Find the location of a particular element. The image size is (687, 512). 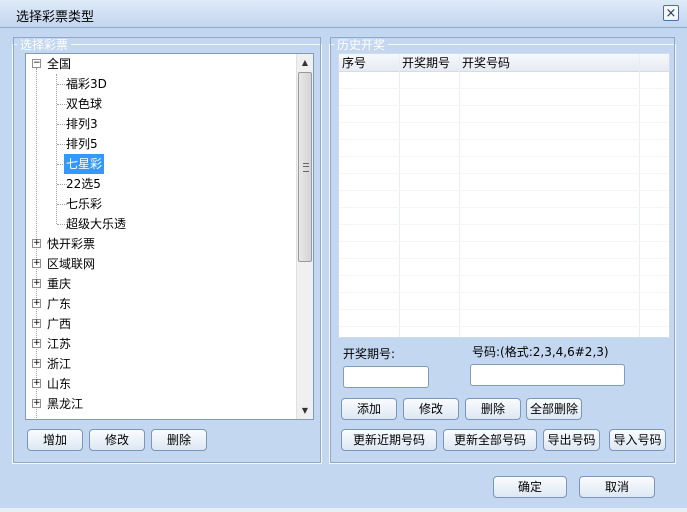

update-all-button: 更新全部号码 is located at coordinates (490, 440).